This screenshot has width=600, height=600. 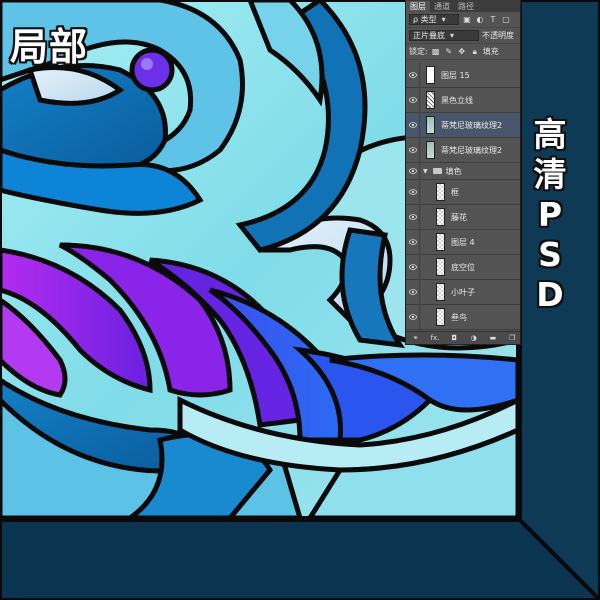 I want to click on hd-label-char: S, so click(x=550, y=254).